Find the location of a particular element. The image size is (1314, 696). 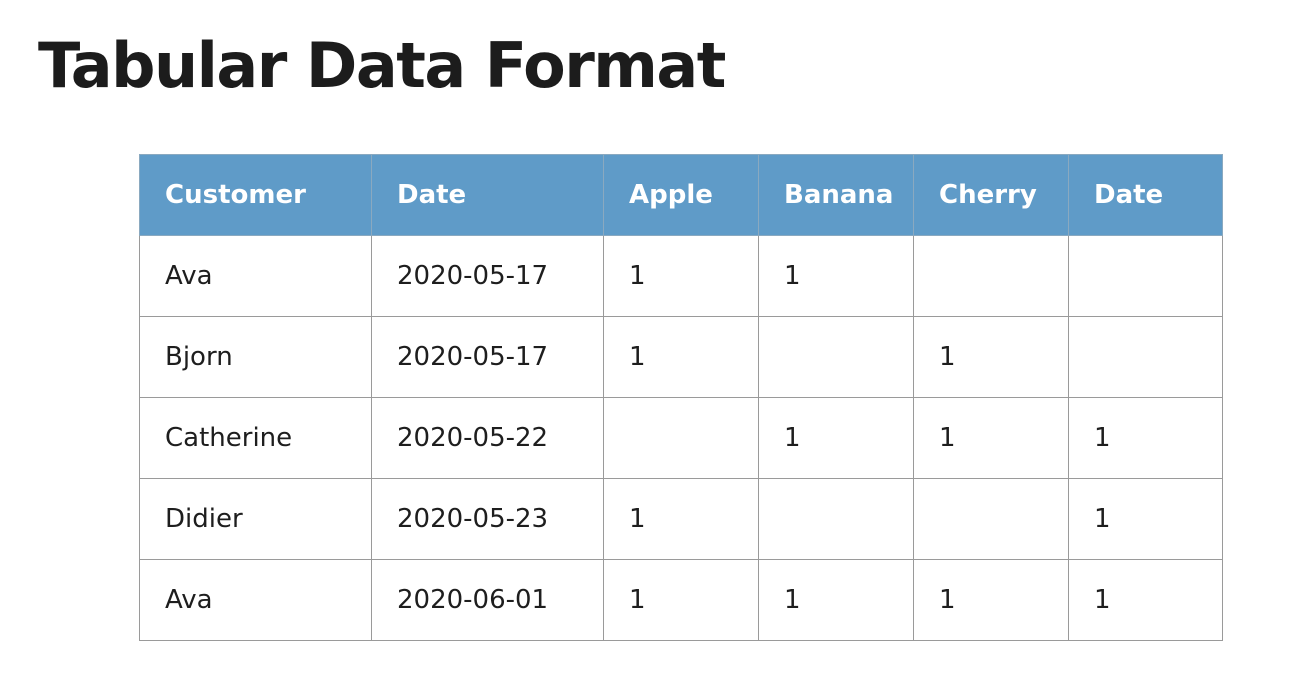

cell-date: 2020-05-22 is located at coordinates (487, 438).